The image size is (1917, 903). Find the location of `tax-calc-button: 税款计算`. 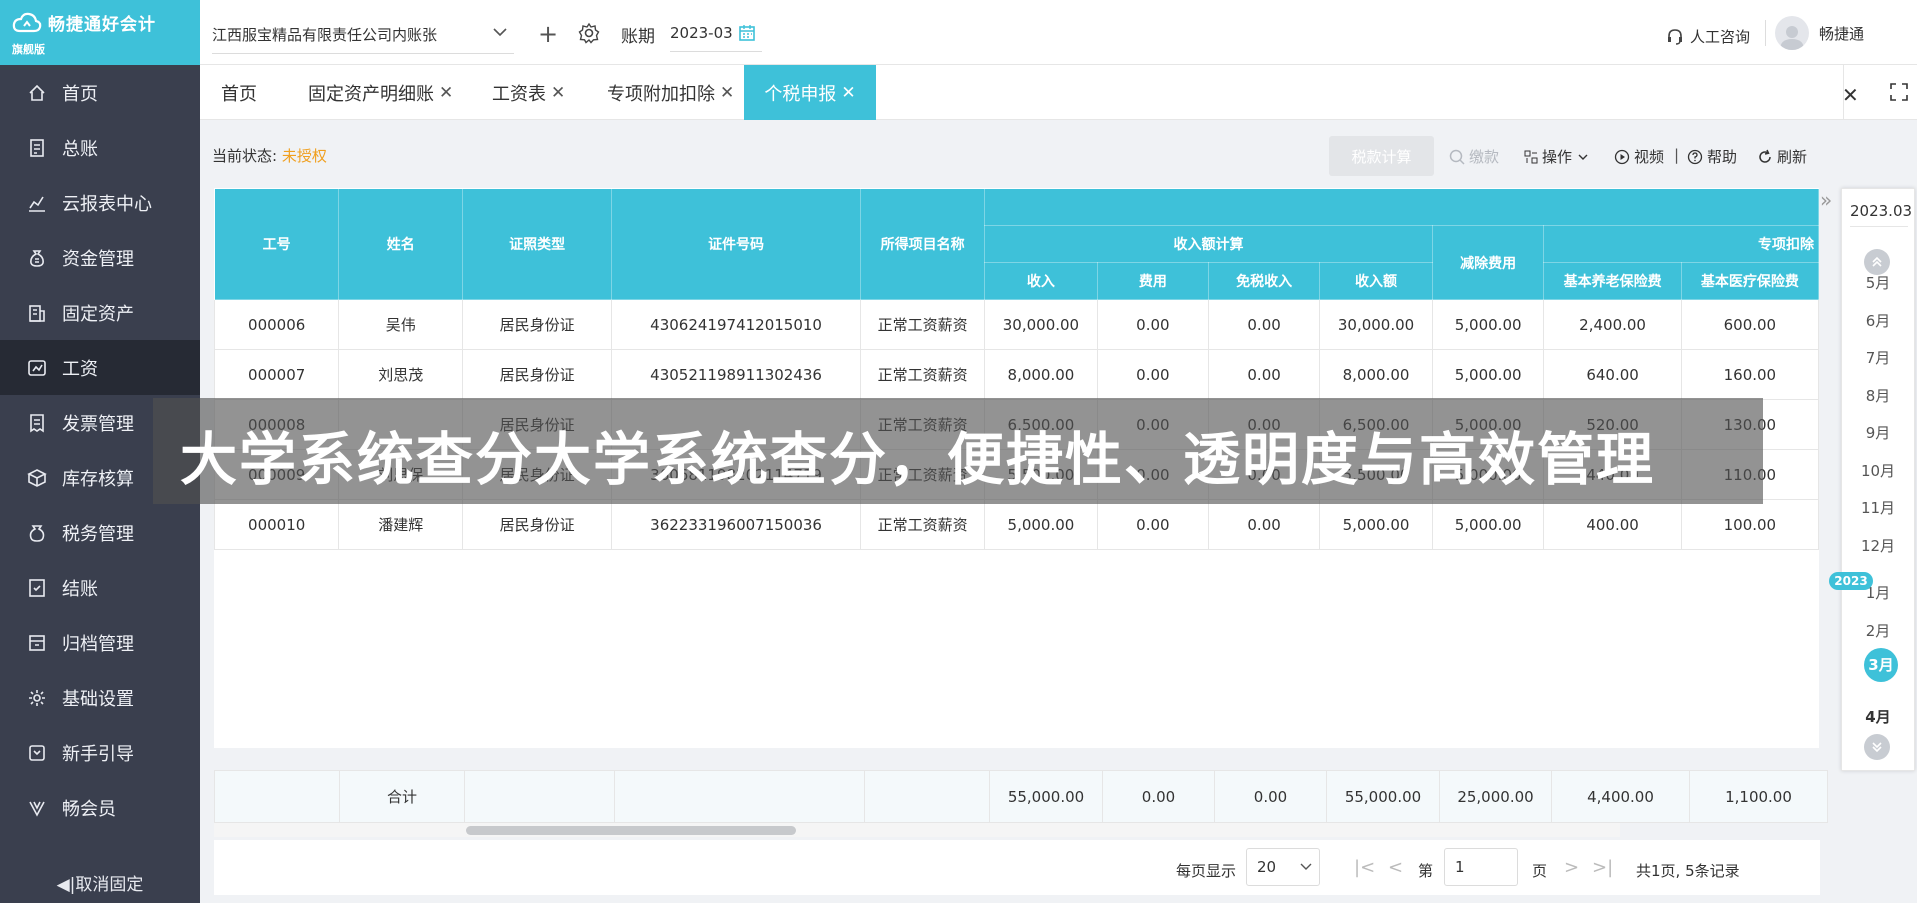

tax-calc-button: 税款计算 is located at coordinates (1381, 156).